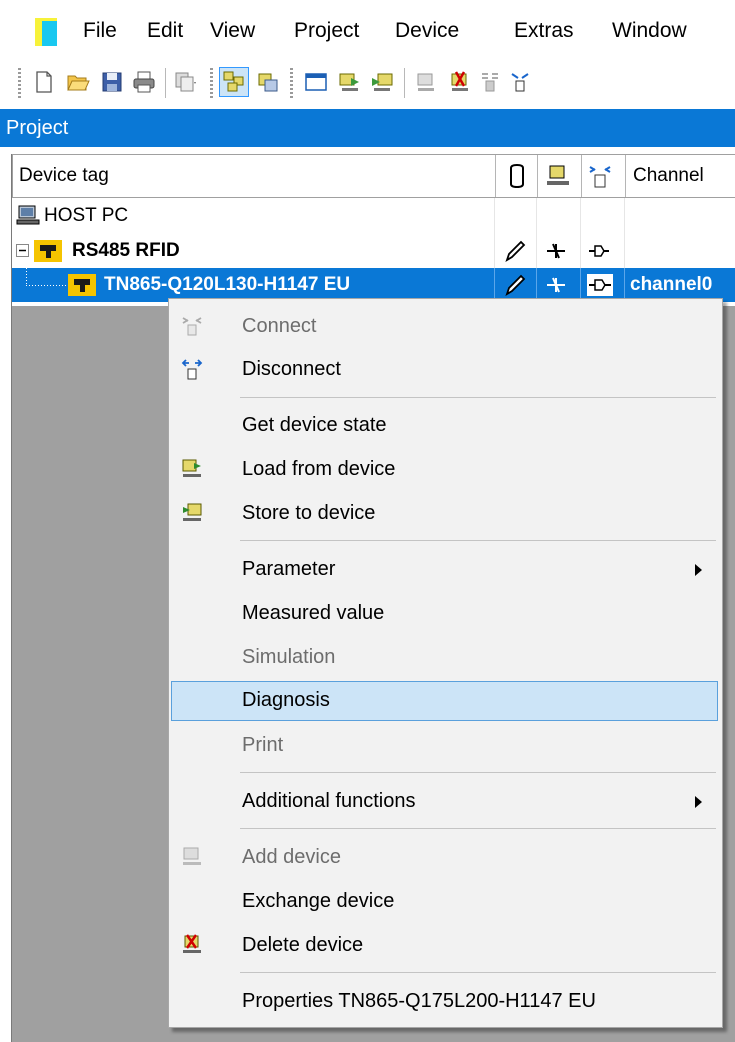 The height and width of the screenshot is (1042, 735). I want to click on menu-item-simulation: Simulation, so click(444, 658).